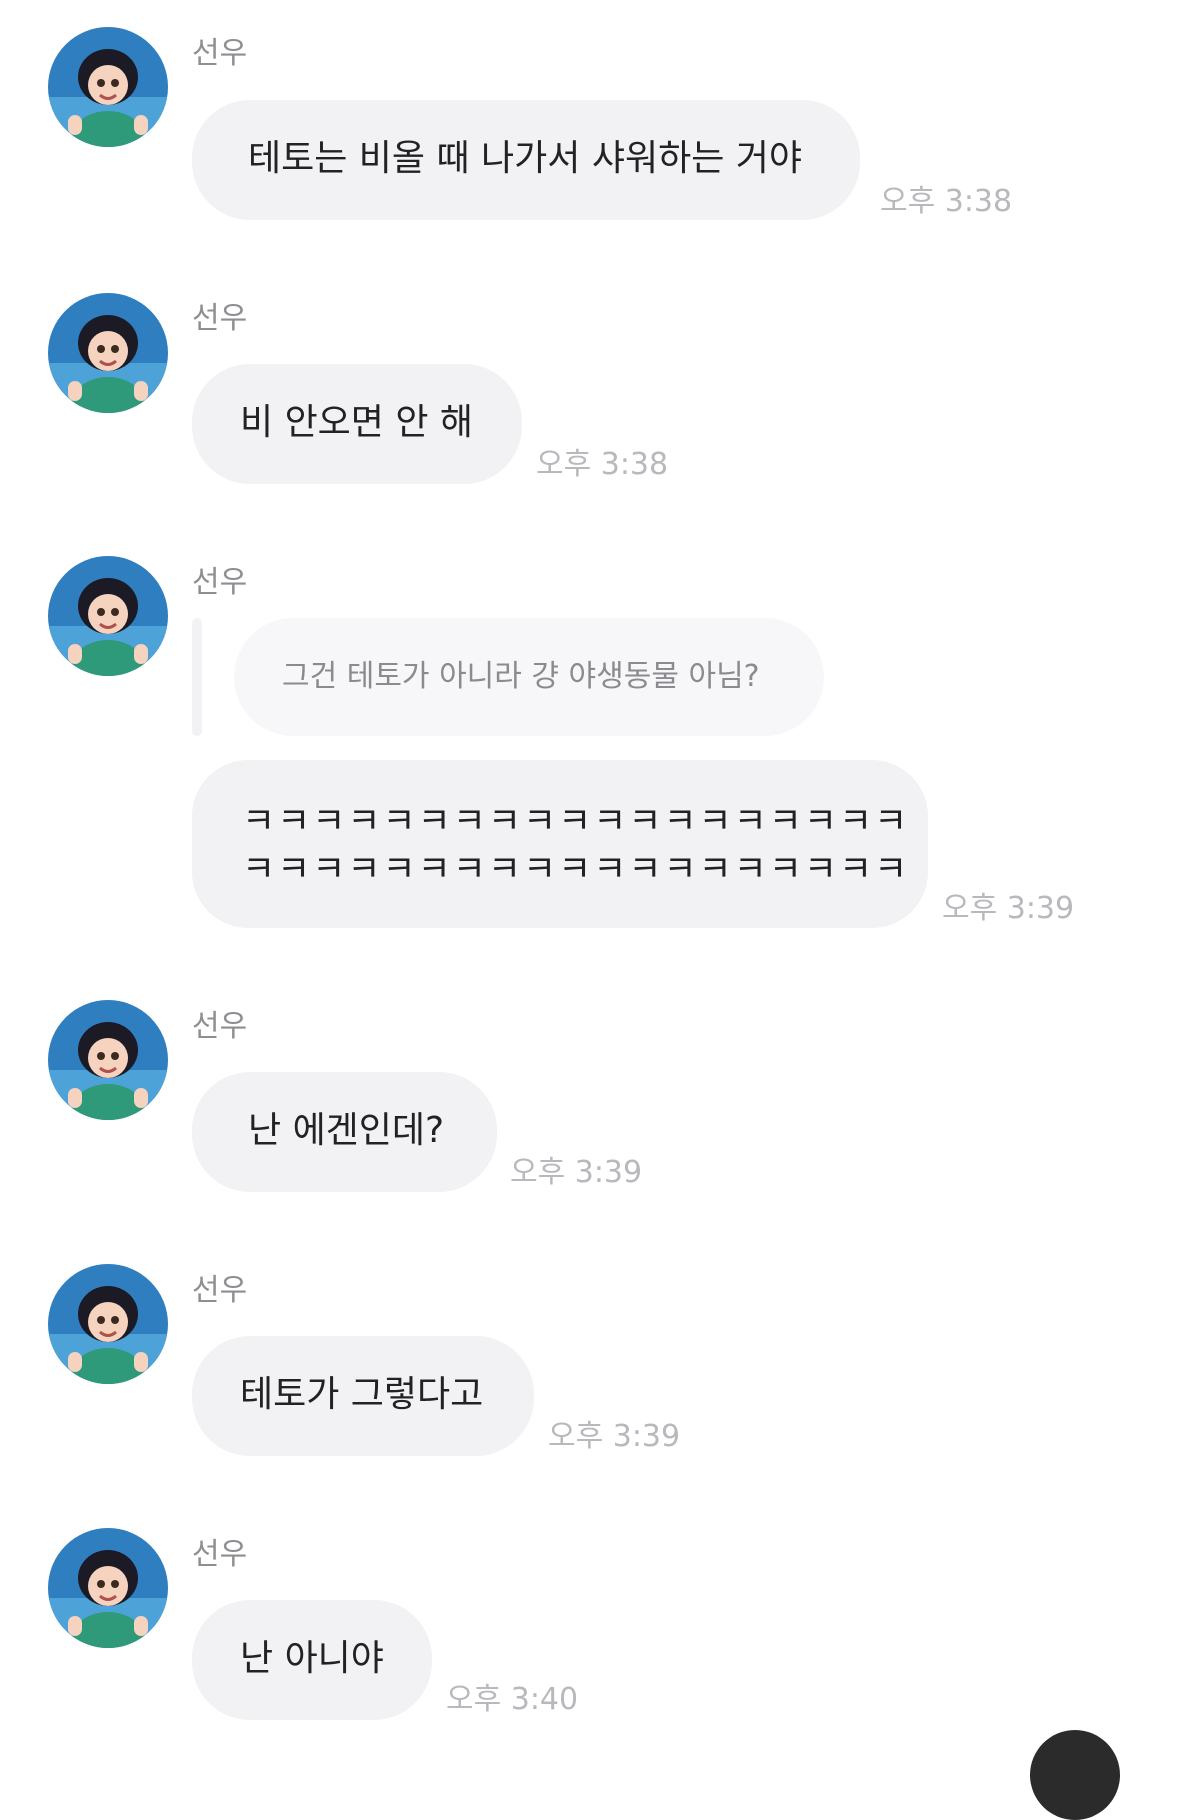 This screenshot has height=1820, width=1179. Describe the element at coordinates (526, 160) in the screenshot. I see `message-bubble: 테토는 비올 때 나가서 샤워하는 거야` at that location.